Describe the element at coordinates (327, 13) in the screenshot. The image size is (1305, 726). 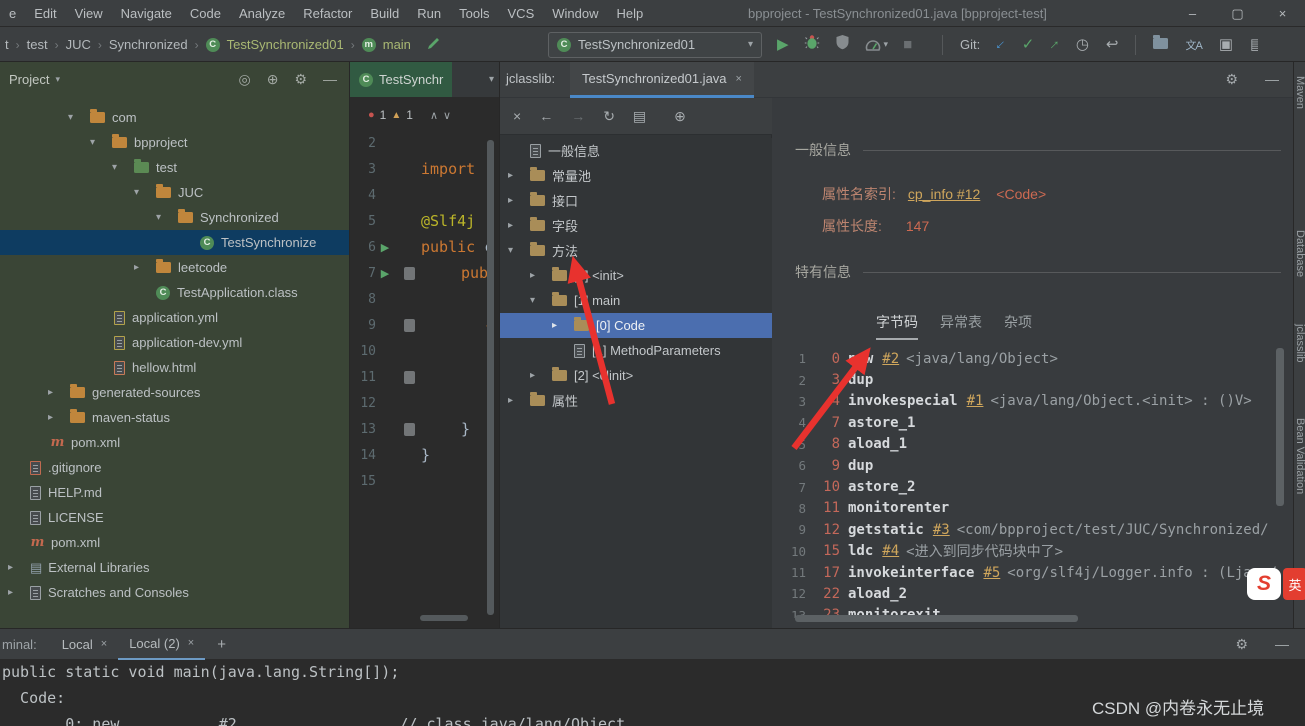
I see `menu-refactor: Refactor` at that location.